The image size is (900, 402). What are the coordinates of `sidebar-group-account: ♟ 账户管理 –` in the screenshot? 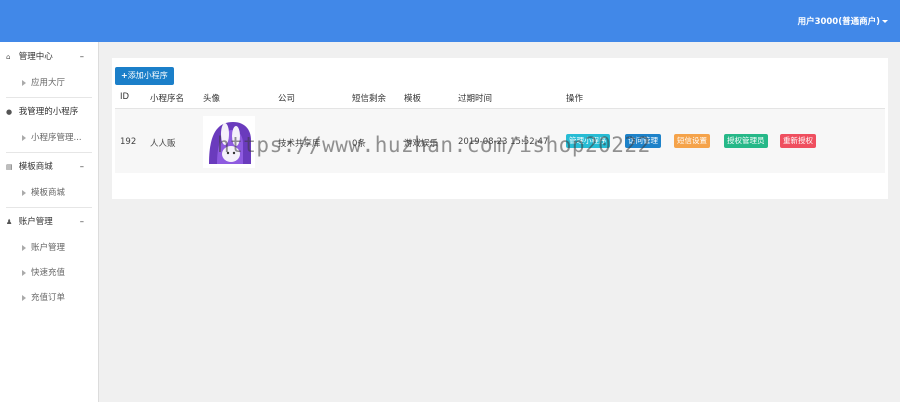 It's located at (49, 222).